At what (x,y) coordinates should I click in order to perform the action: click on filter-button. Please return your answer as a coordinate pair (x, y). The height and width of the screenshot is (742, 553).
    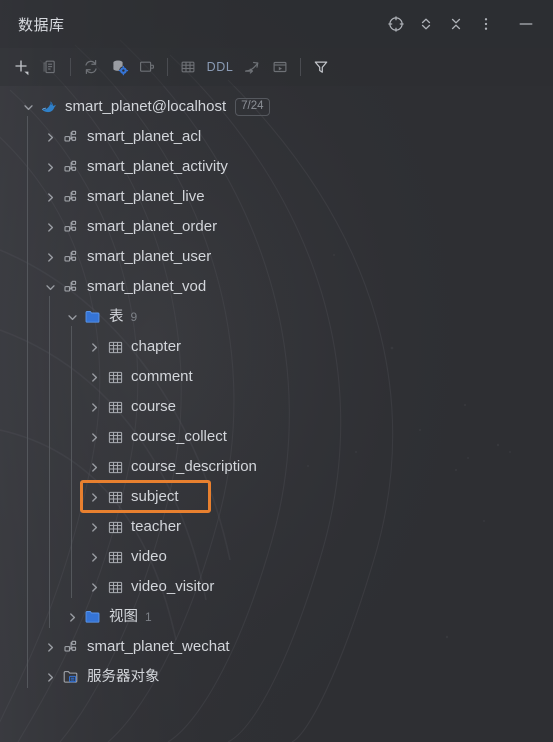
    Looking at the image, I should click on (321, 67).